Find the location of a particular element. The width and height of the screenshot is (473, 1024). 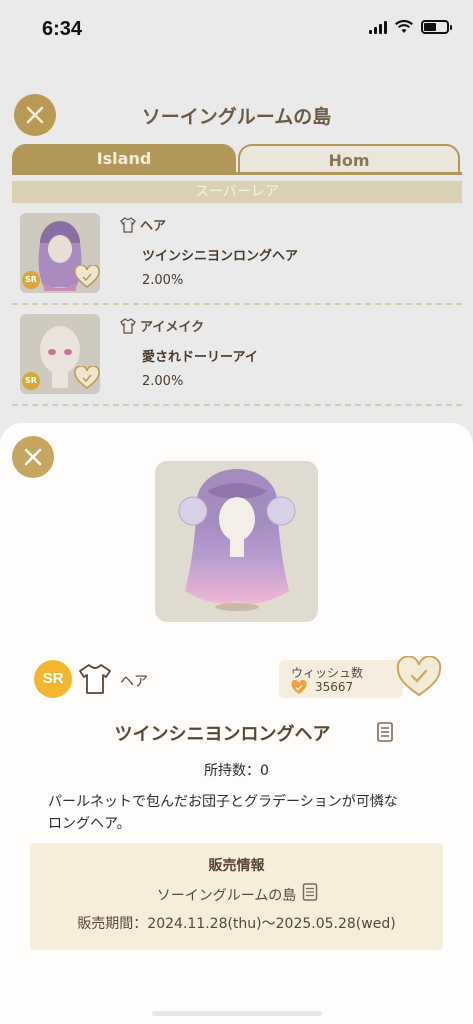

item-description: パールネットで包んだお団子とグラデーションが可憐なロングヘア。 is located at coordinates (223, 813).